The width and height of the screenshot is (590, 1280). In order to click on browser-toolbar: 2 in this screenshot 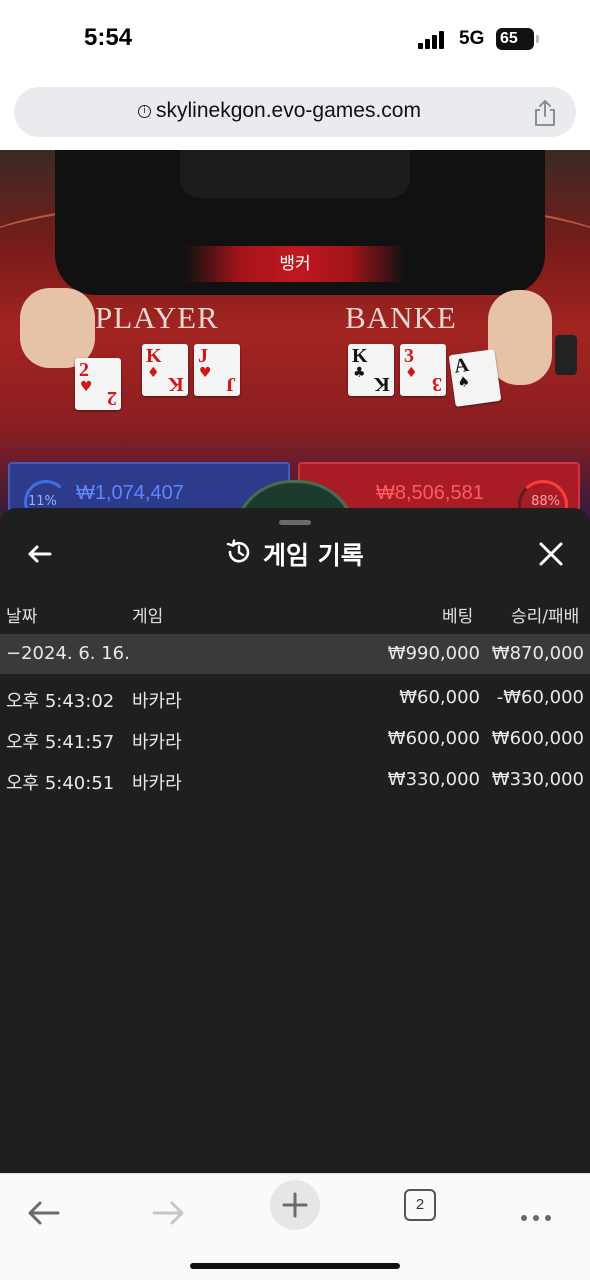, I will do `click(295, 1226)`.